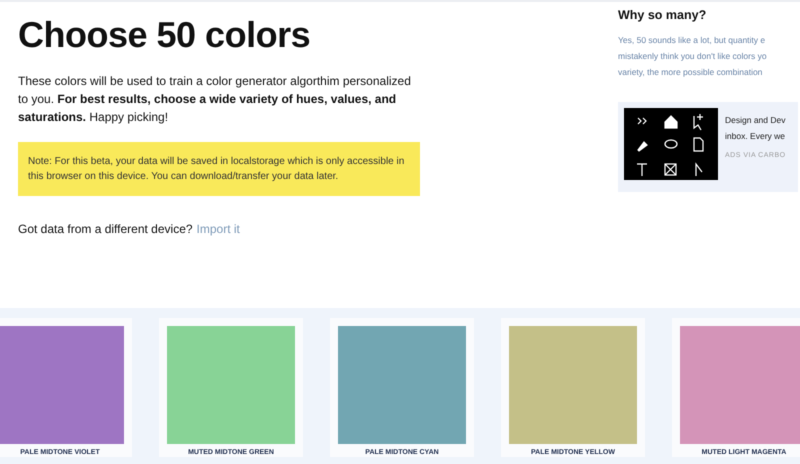  I want to click on sidebar-text: mistakenly think you don't like colors yo, so click(693, 56).